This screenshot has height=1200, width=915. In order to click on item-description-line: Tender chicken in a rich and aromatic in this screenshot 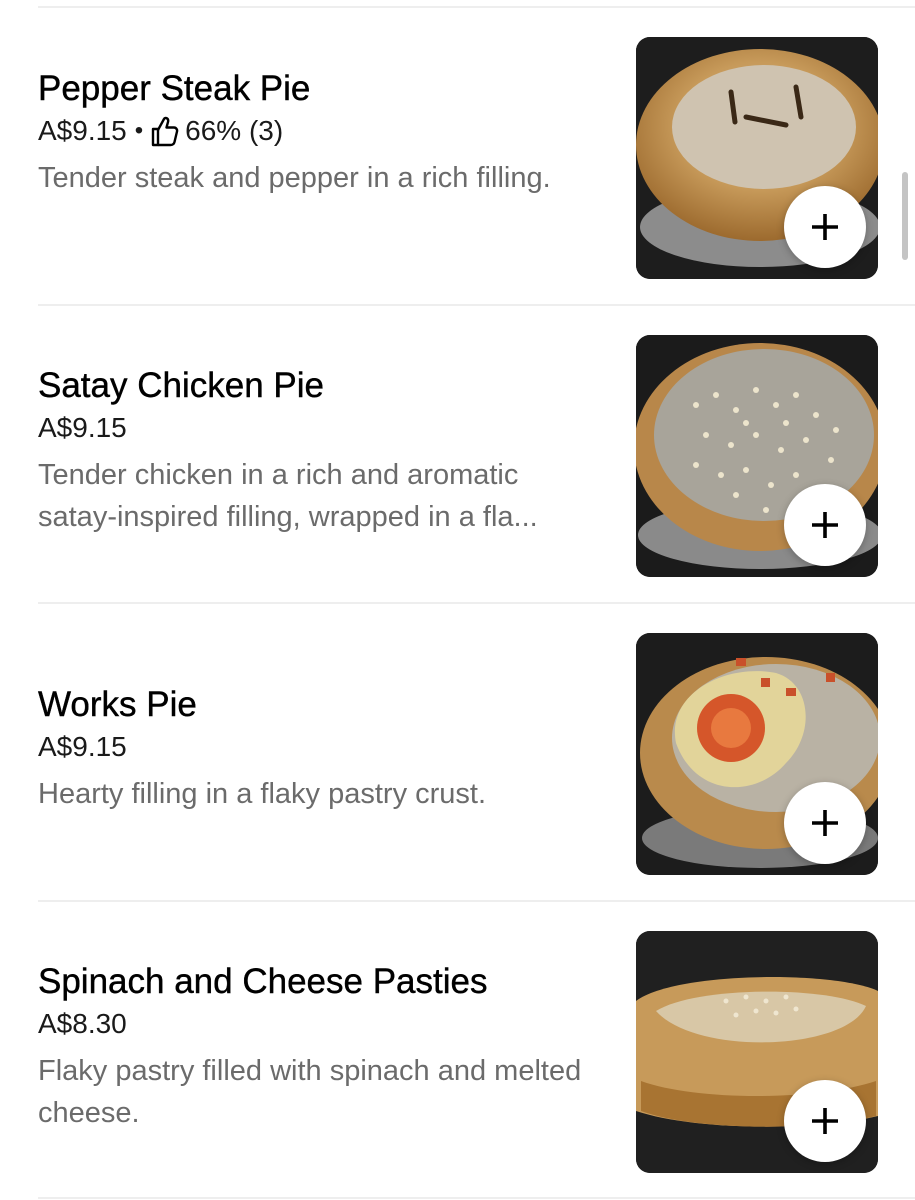, I will do `click(278, 475)`.